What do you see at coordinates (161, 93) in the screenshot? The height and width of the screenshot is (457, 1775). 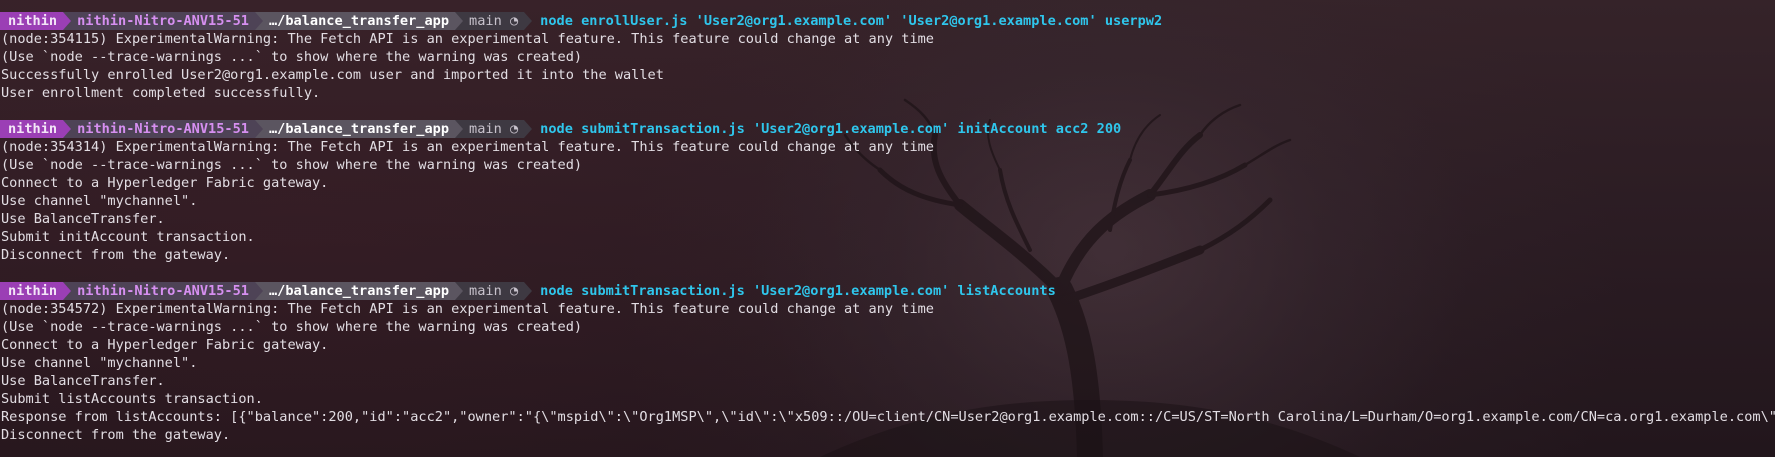 I see `output-line: User enrollment completed successfully.` at bounding box center [161, 93].